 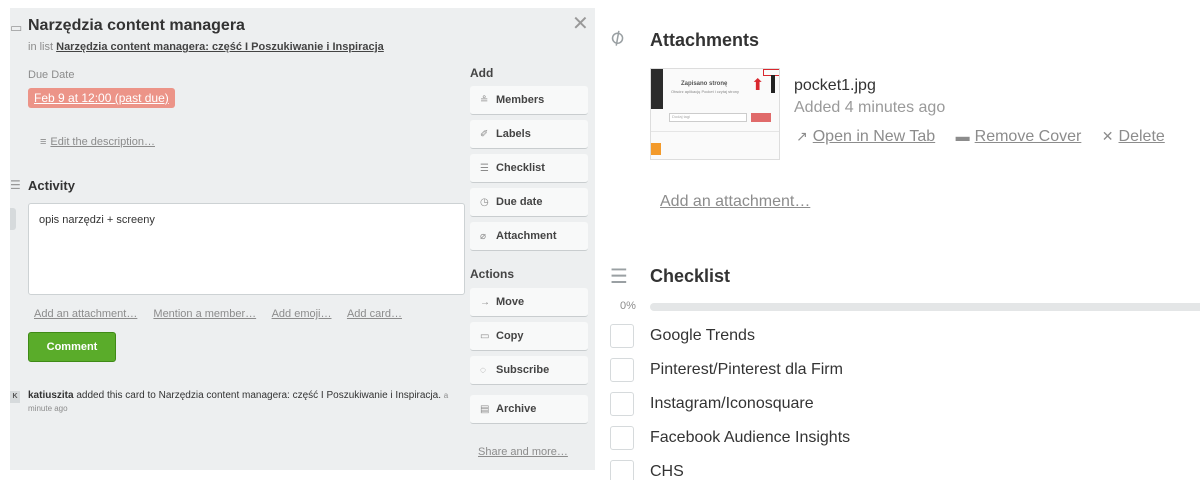 I want to click on comment-button: Comment, so click(x=72, y=347).